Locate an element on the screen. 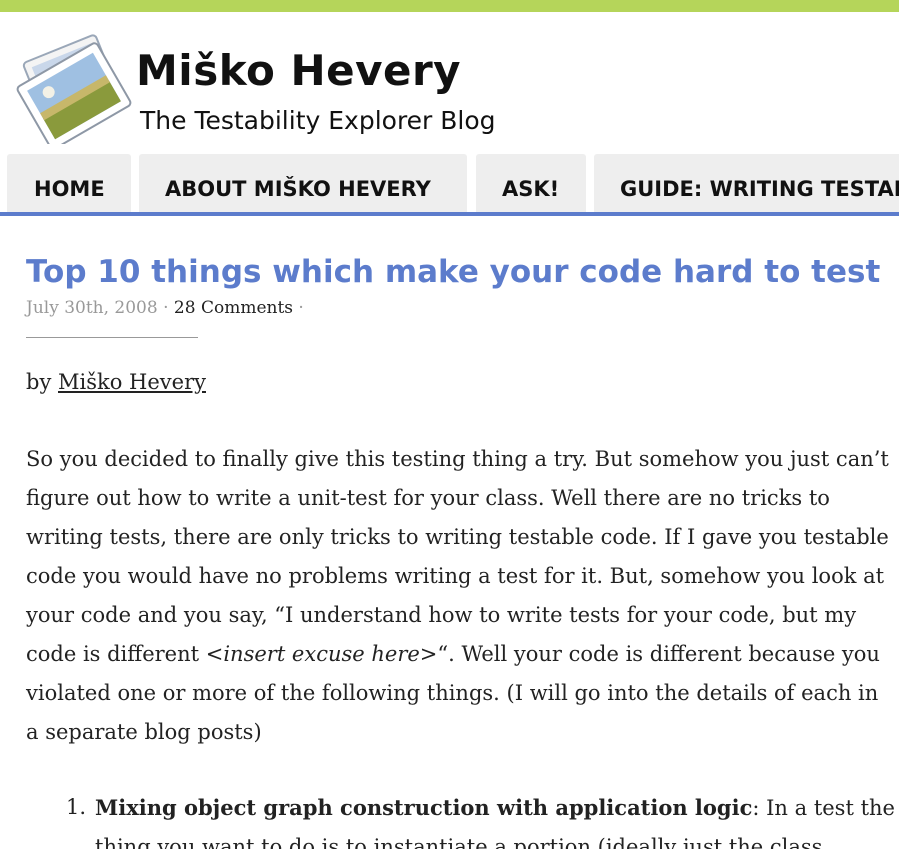 The height and width of the screenshot is (849, 899). photos-logo-icon is located at coordinates (74, 89).